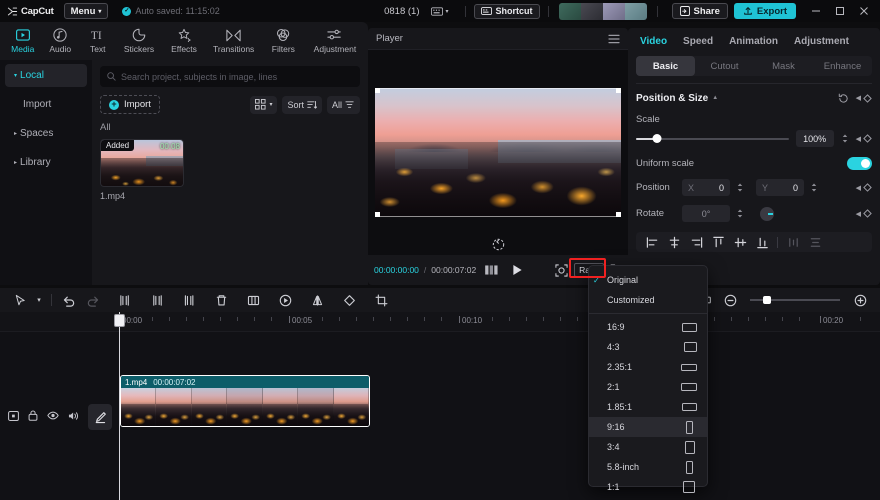  What do you see at coordinates (23, 41) in the screenshot?
I see `tab-media: Media` at bounding box center [23, 41].